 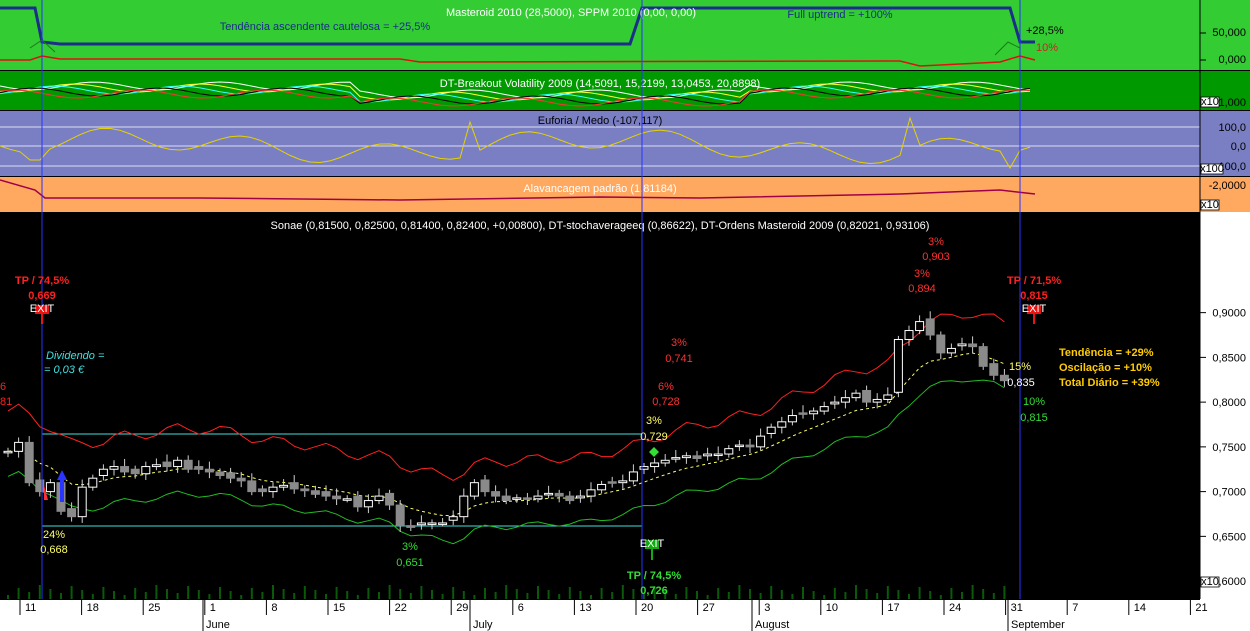 I want to click on price-scale-tag: x10, so click(x=1210, y=582).